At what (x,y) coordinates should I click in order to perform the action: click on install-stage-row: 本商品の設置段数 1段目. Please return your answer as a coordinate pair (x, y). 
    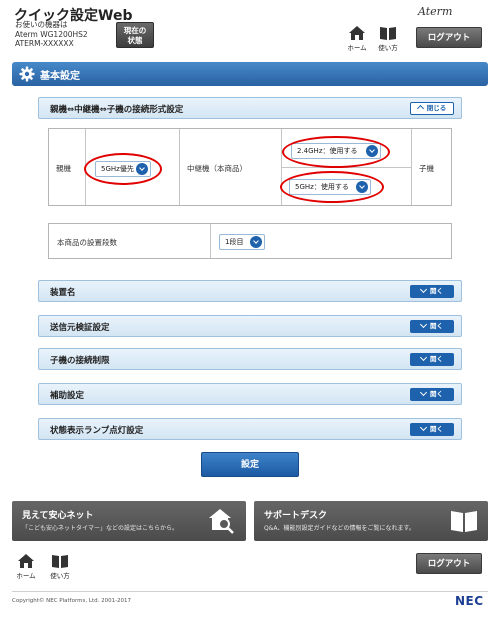
    Looking at the image, I should click on (250, 241).